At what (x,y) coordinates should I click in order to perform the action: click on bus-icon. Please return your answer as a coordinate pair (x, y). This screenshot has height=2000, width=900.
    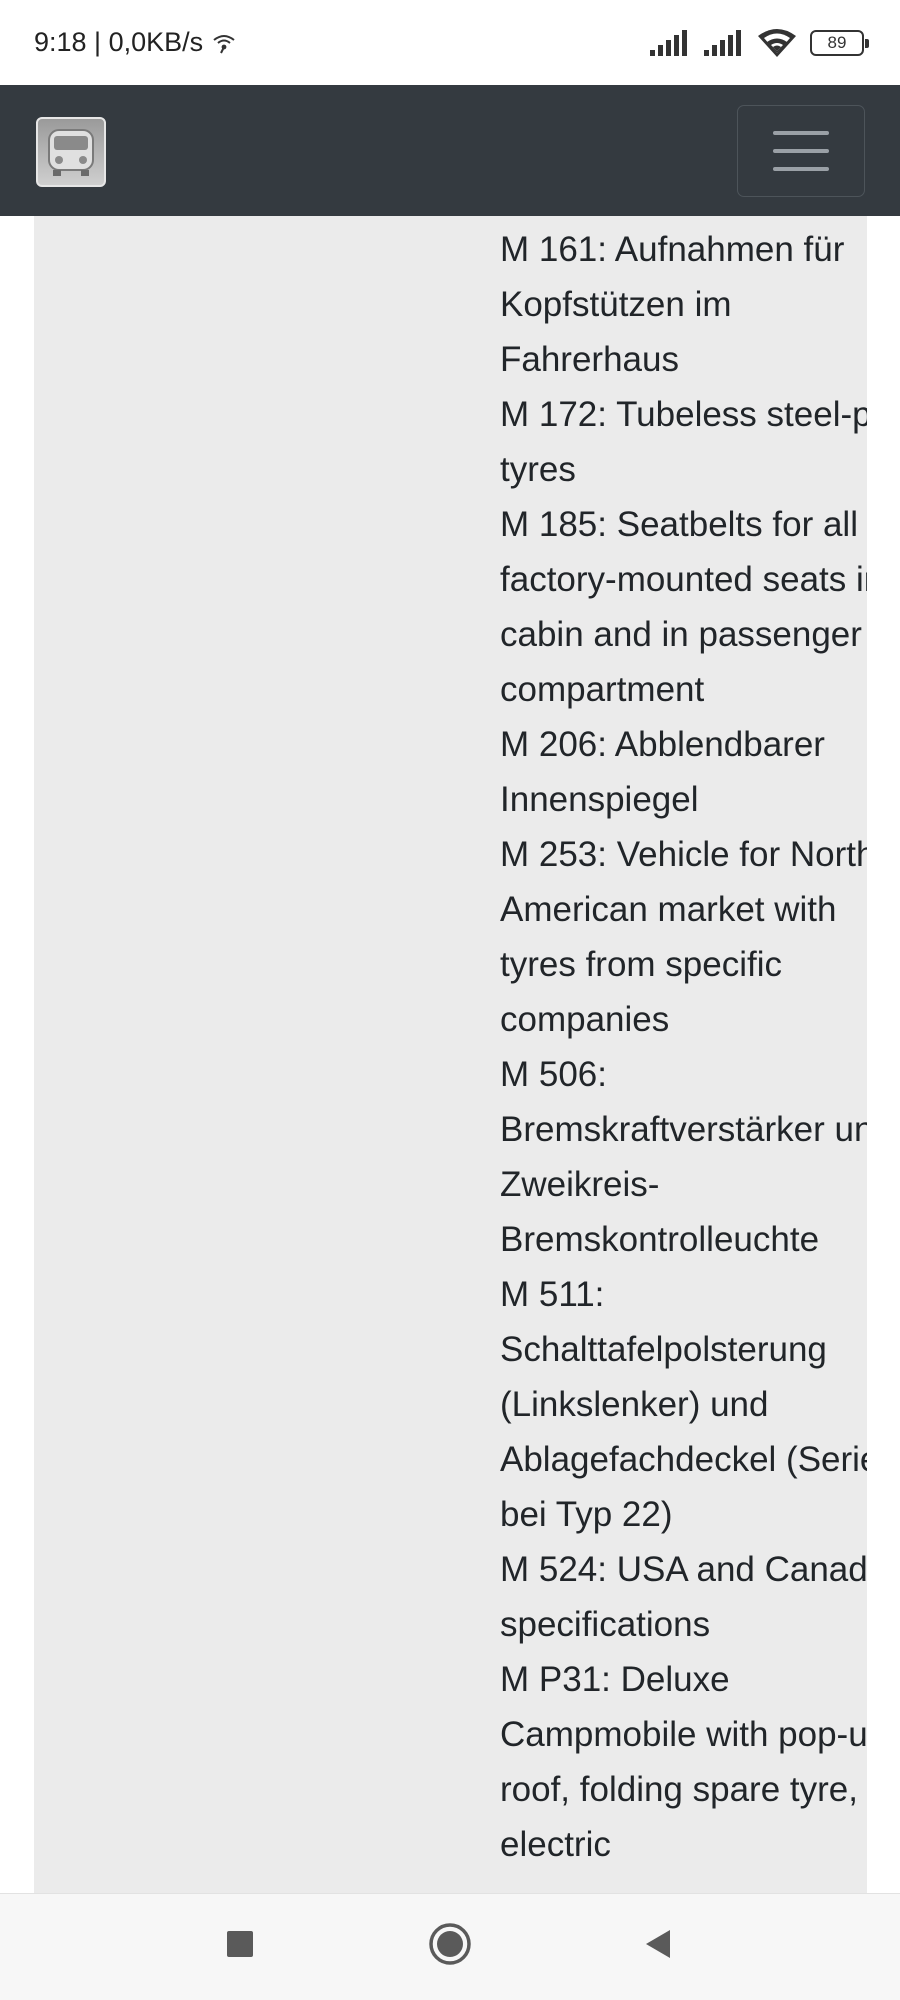
    Looking at the image, I should click on (71, 152).